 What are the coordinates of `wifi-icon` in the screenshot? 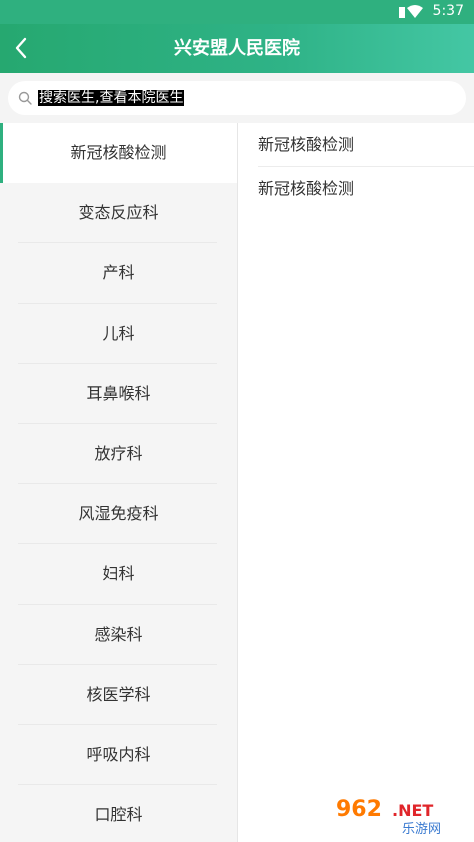 It's located at (415, 11).